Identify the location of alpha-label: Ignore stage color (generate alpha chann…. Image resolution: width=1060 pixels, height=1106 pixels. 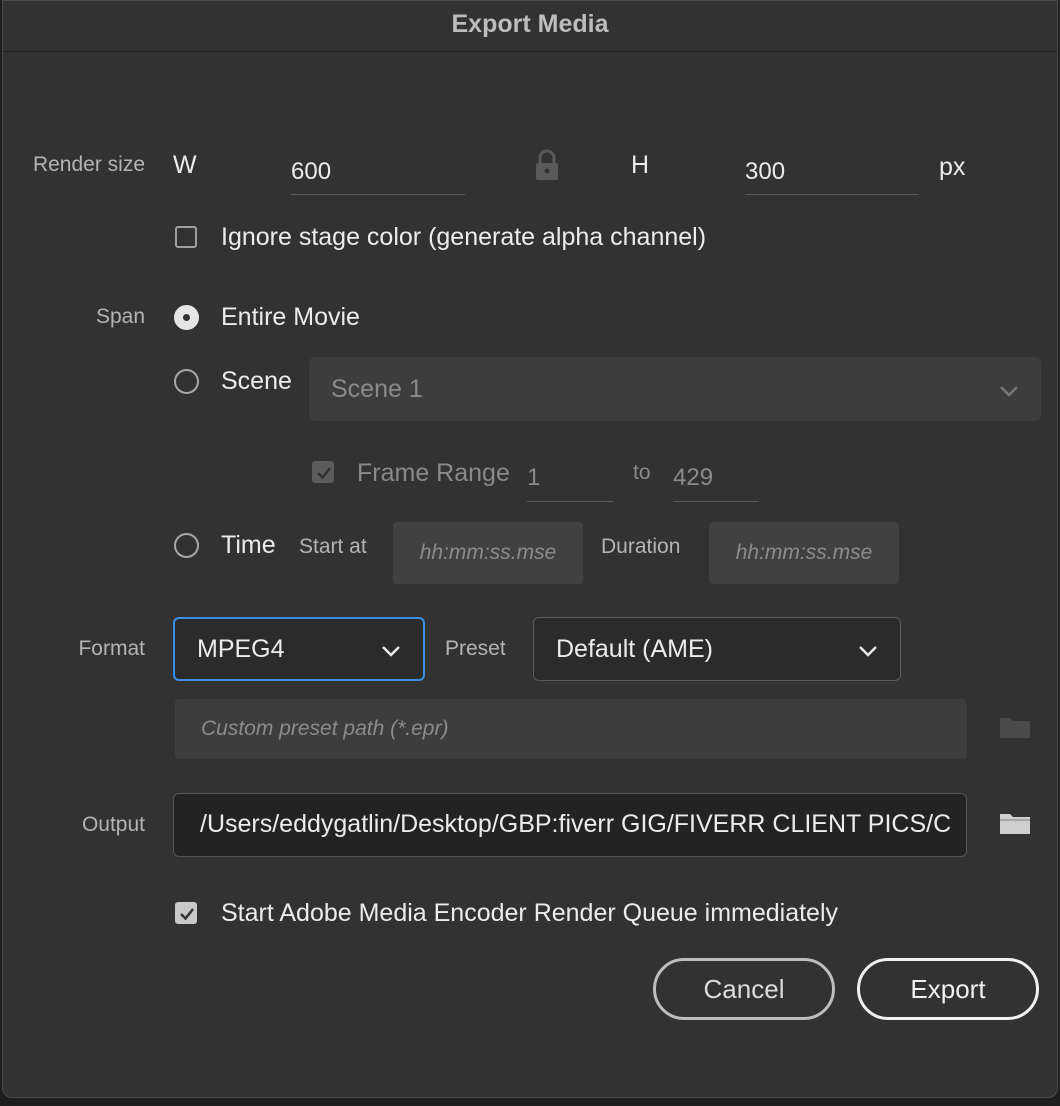
(464, 237).